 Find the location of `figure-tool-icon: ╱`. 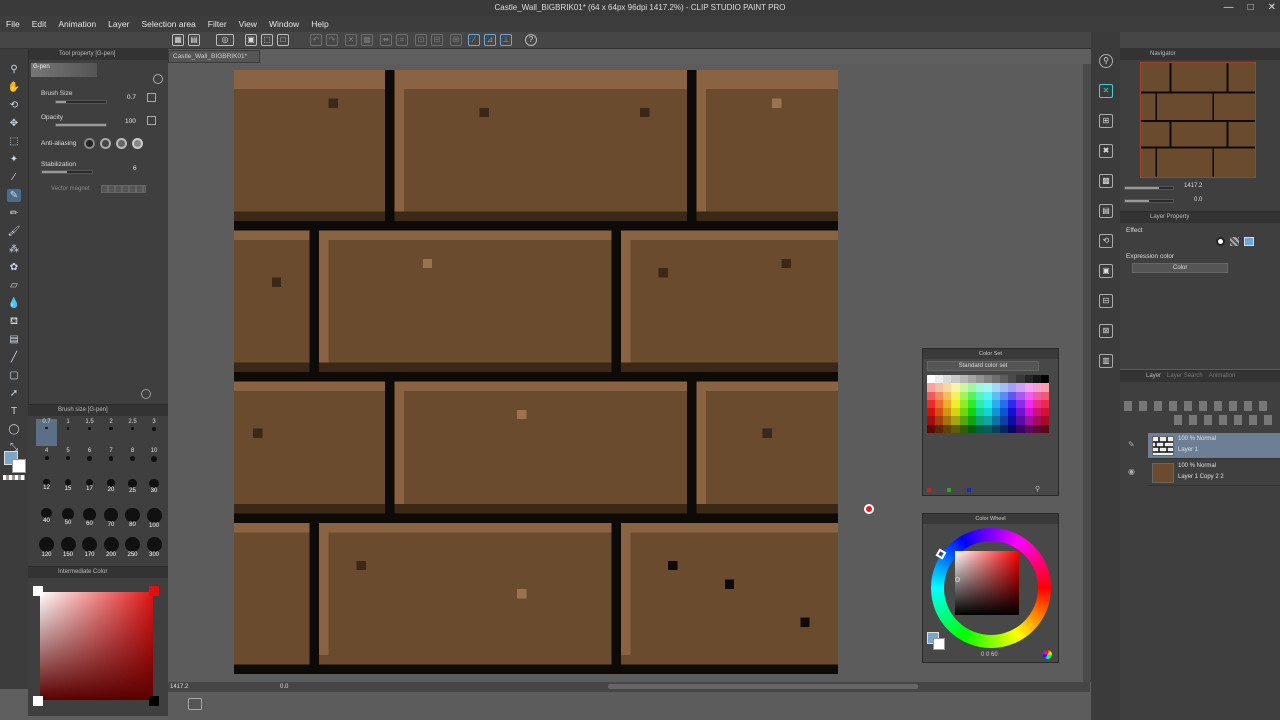

figure-tool-icon: ╱ is located at coordinates (14, 357).